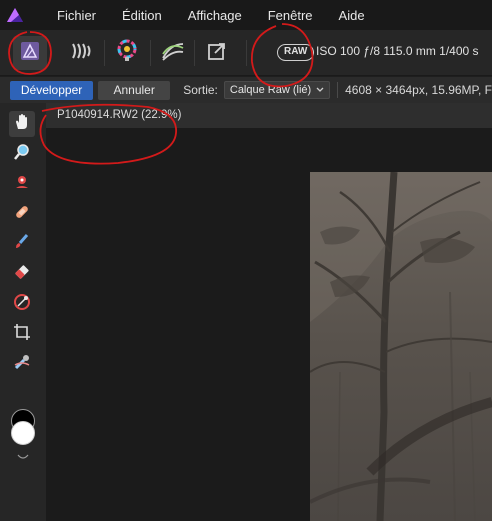 Image resolution: width=492 pixels, height=521 pixels. I want to click on red-eye-tool-icon, so click(22, 184).